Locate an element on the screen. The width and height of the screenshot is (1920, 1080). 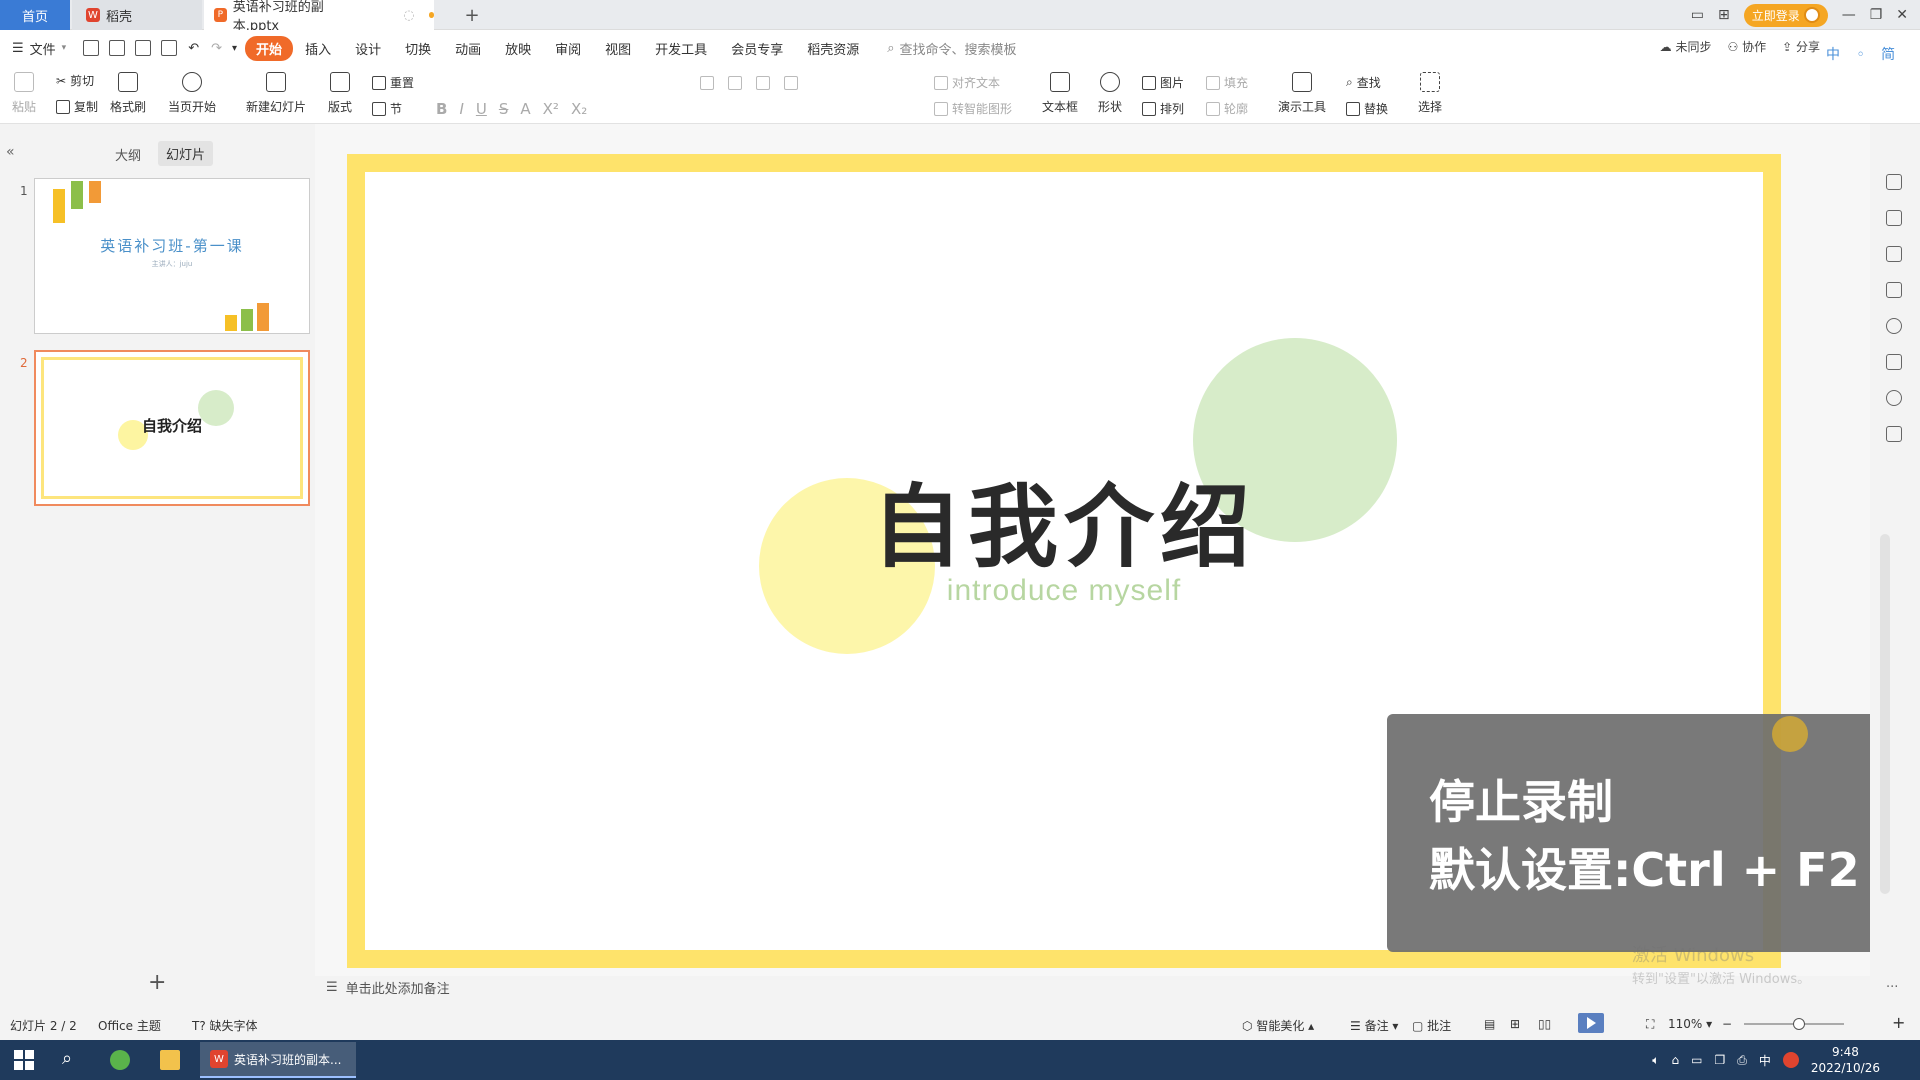
file-menu: ☰ 文件 ▾ is located at coordinates (39, 48).